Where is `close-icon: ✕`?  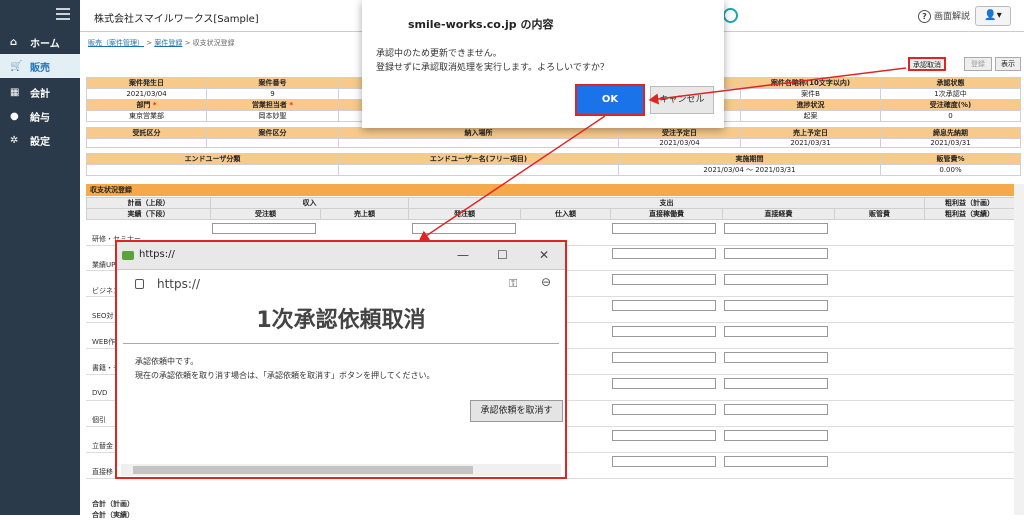
close-icon: ✕ is located at coordinates (544, 255).